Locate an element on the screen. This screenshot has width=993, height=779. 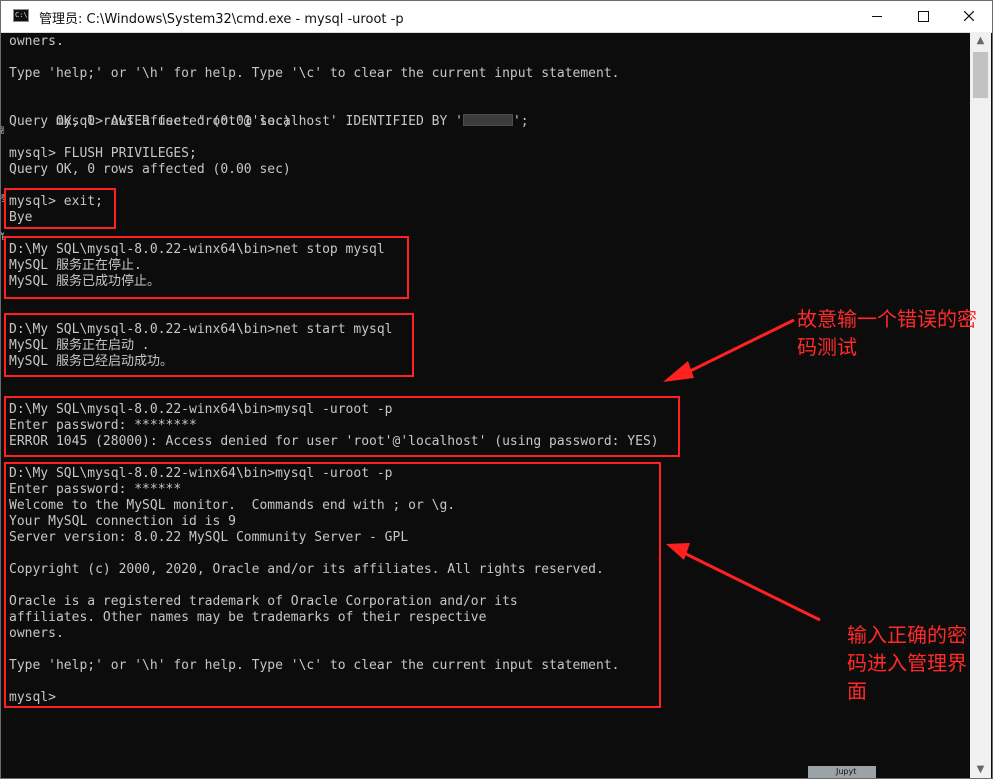
edge-fragment: 参 is located at coordinates (2, 199).